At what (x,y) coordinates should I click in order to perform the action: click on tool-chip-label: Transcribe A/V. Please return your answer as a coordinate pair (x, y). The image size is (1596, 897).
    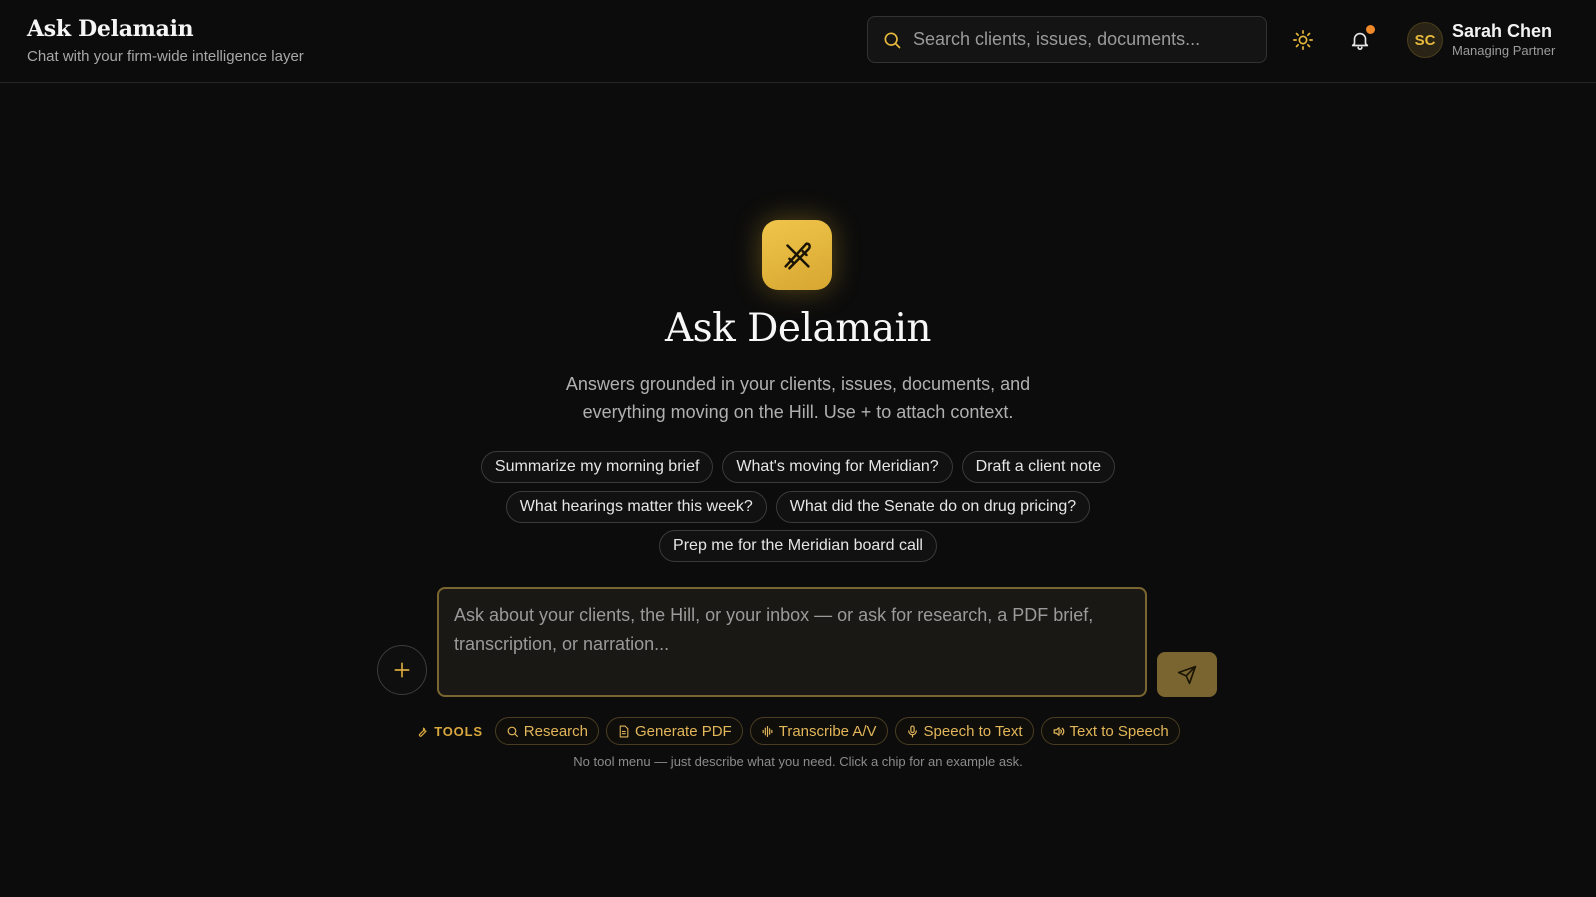
    Looking at the image, I should click on (827, 731).